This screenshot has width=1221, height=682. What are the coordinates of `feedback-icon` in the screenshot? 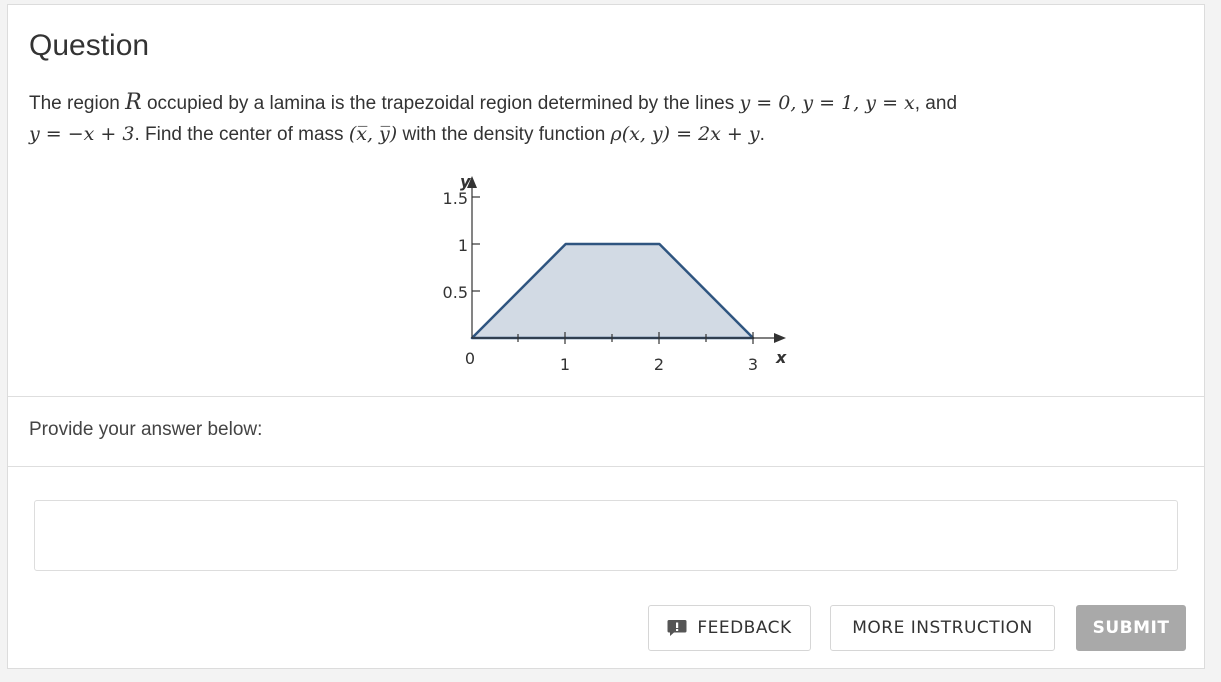 It's located at (677, 628).